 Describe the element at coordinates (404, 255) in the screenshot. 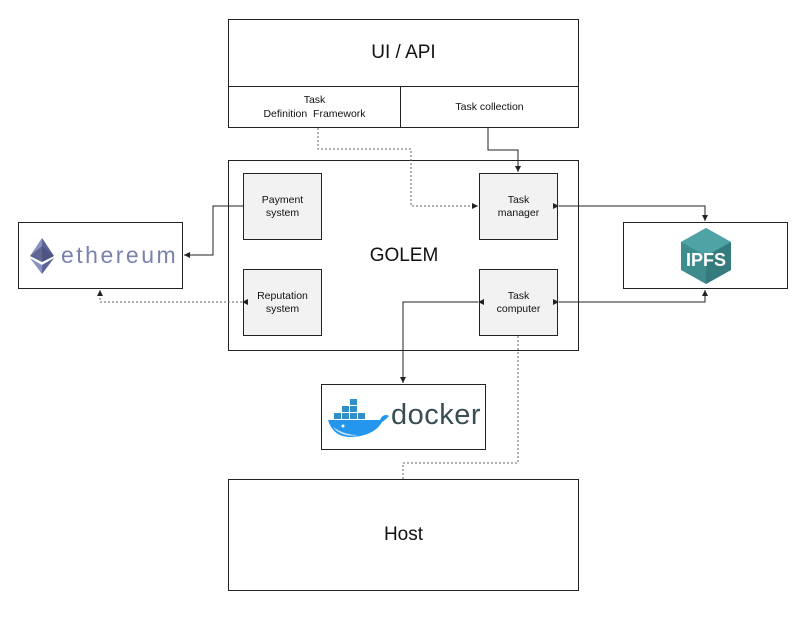

I see `golem-title: GOLEM` at that location.